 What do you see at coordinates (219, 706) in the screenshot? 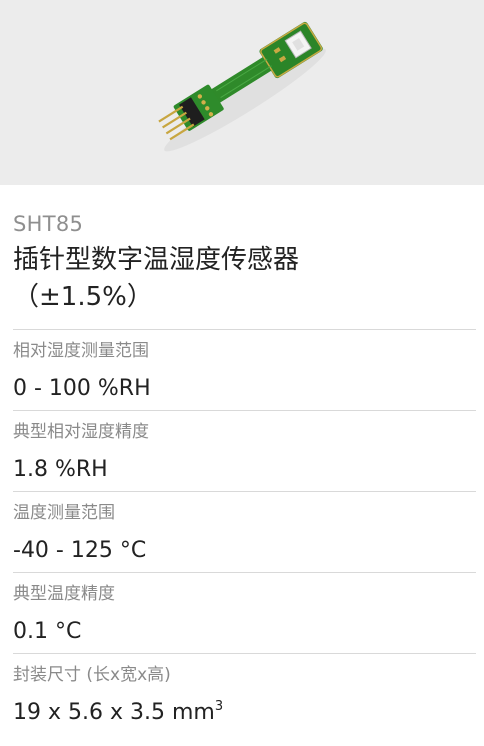
I see `spec-value-superscript: 3` at bounding box center [219, 706].